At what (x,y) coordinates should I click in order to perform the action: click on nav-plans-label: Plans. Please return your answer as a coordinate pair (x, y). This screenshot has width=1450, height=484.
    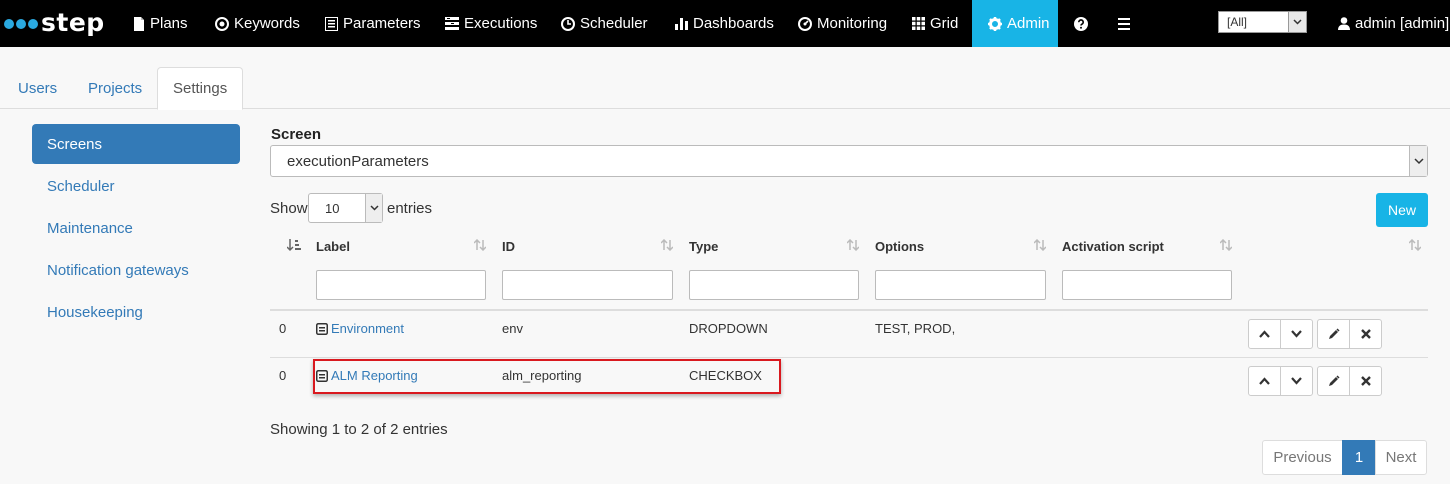
    Looking at the image, I should click on (169, 23).